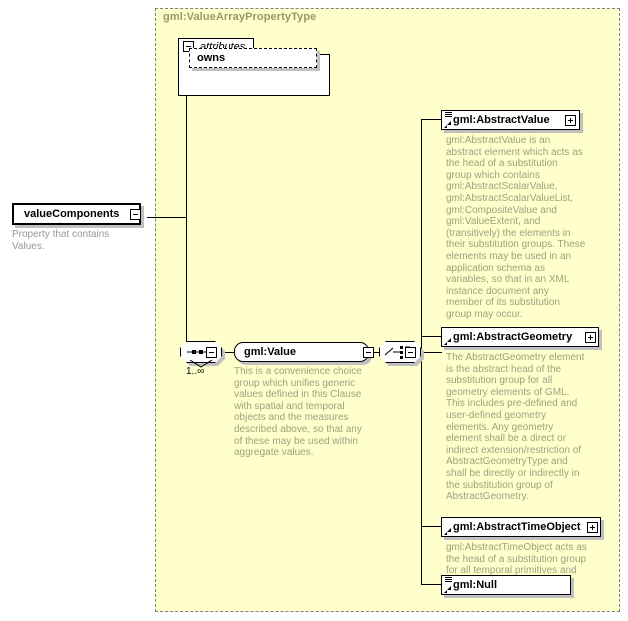  What do you see at coordinates (72, 213) in the screenshot?
I see `element-value-components-label: valueComponents` at bounding box center [72, 213].